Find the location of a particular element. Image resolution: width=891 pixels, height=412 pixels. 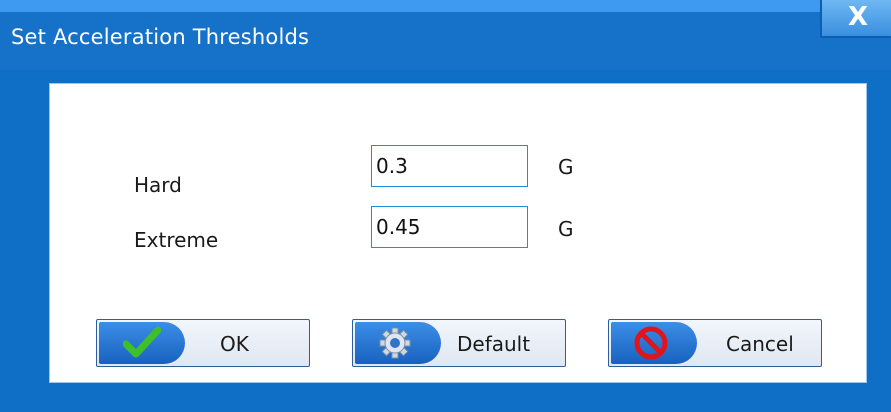

cancel-icon-panel is located at coordinates (654, 343).